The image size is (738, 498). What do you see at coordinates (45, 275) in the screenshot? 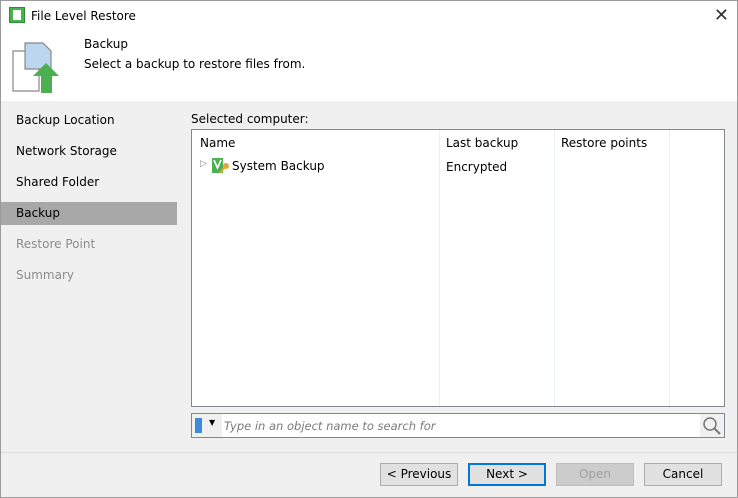
I see `step-summary: Summary` at bounding box center [45, 275].